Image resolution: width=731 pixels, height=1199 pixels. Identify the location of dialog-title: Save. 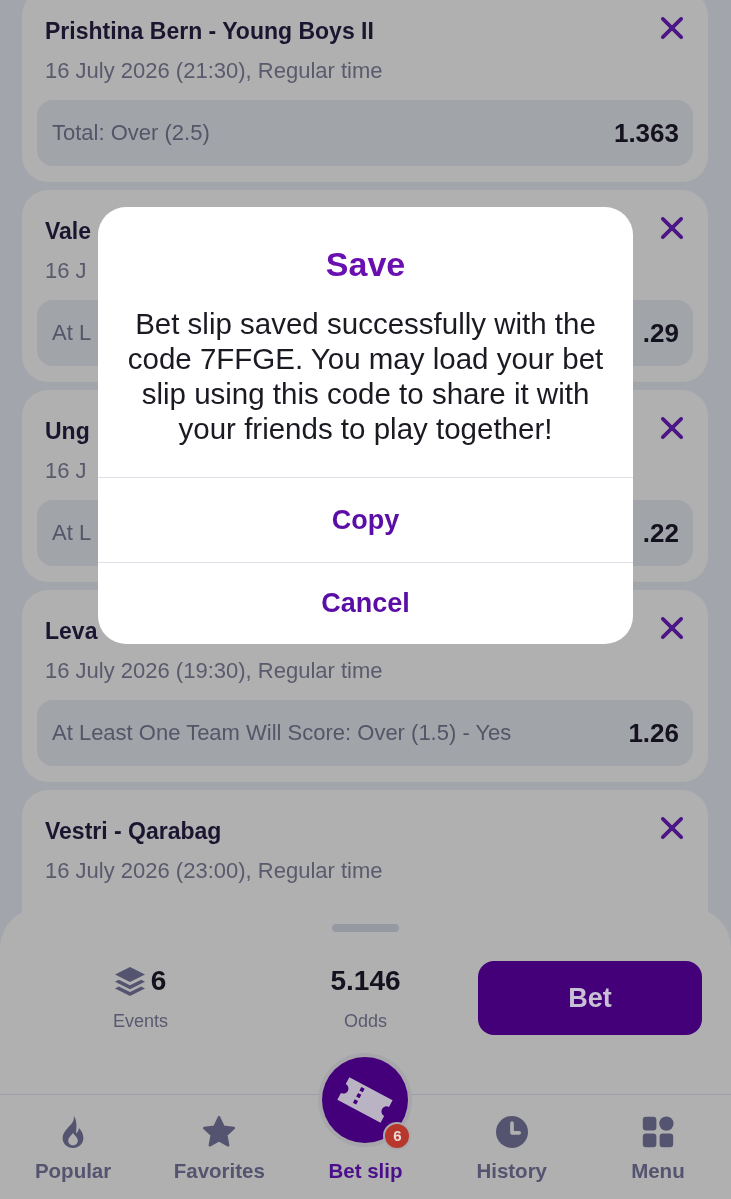
(365, 264).